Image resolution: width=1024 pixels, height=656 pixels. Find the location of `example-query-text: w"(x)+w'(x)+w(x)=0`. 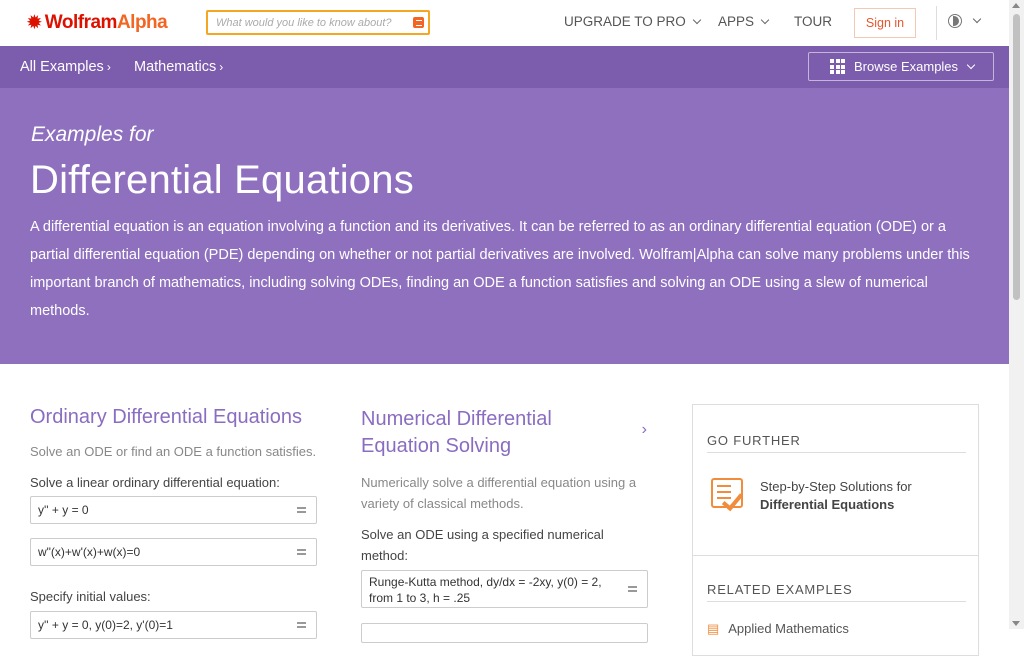

example-query-text: w"(x)+w'(x)+w(x)=0 is located at coordinates (89, 552).